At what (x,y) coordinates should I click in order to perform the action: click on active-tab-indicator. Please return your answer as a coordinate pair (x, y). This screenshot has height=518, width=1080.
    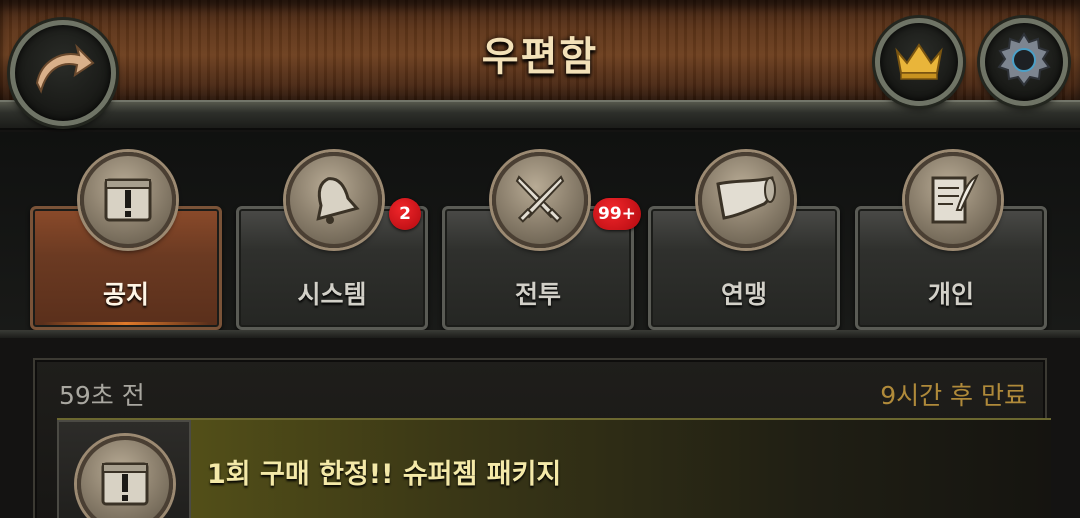
    Looking at the image, I should click on (126, 323).